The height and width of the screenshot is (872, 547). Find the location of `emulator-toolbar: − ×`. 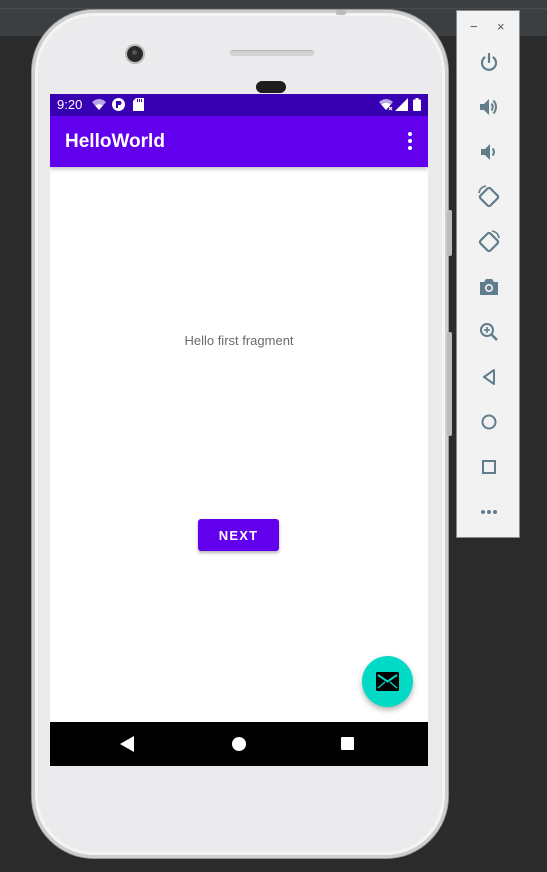

emulator-toolbar: − × is located at coordinates (488, 274).